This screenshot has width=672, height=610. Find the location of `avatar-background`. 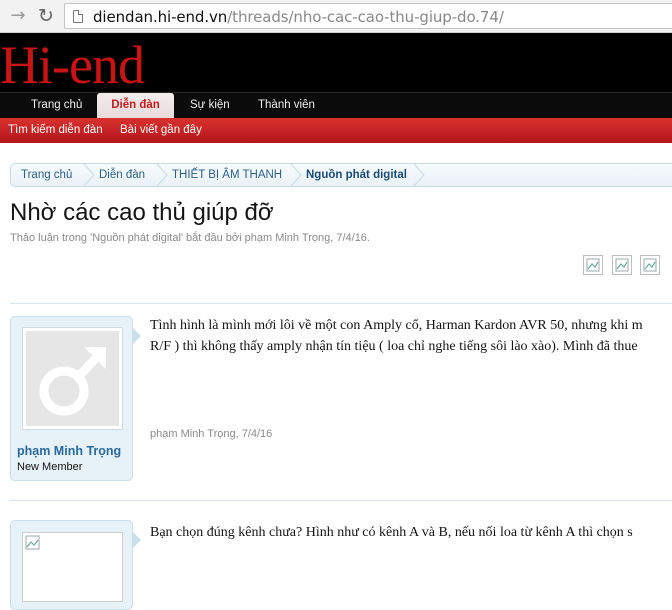

avatar-background is located at coordinates (72, 378).